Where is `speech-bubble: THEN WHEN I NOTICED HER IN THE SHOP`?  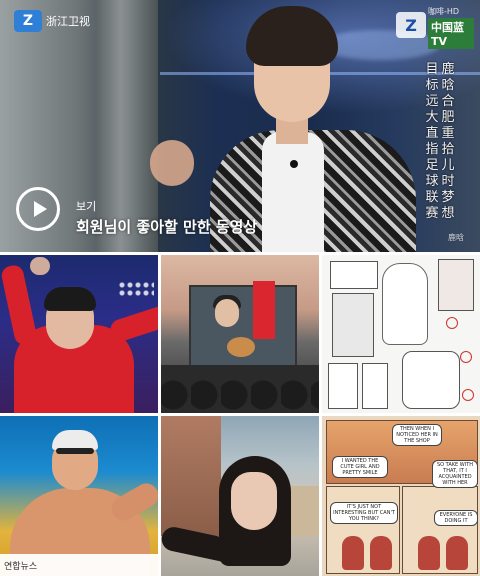
speech-bubble: THEN WHEN I NOTICED HER IN THE SHOP is located at coordinates (417, 435).